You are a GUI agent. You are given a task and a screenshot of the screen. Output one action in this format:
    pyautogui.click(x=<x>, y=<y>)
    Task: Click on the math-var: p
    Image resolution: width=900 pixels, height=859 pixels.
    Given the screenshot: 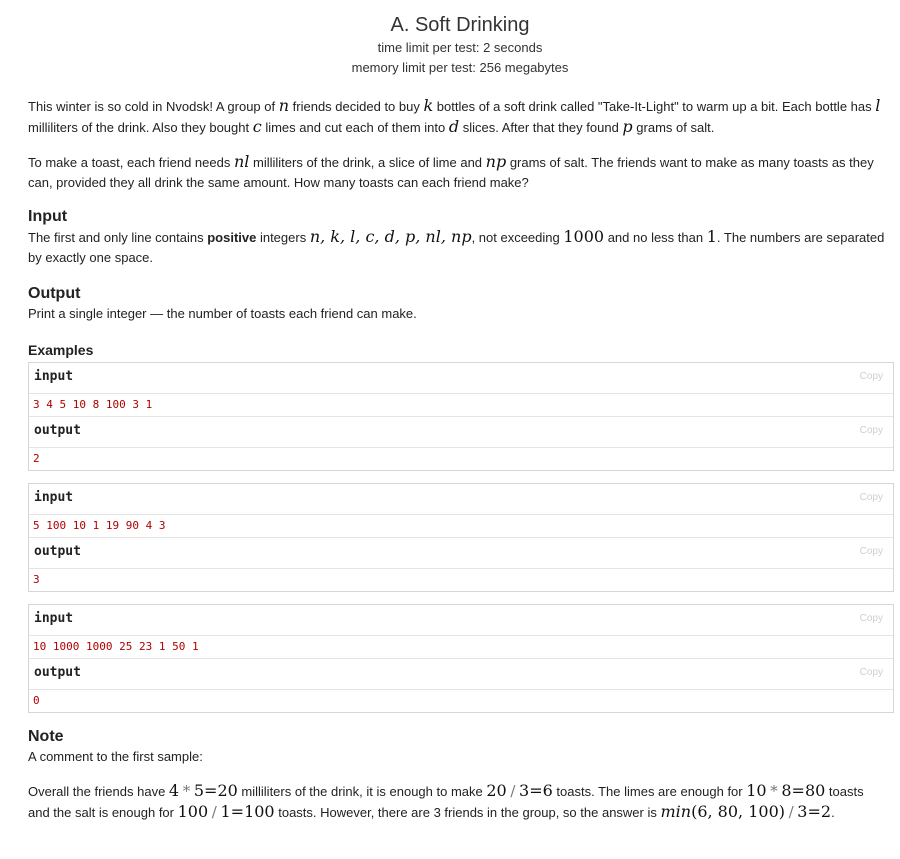 What is the action you would take?
    pyautogui.click(x=627, y=126)
    